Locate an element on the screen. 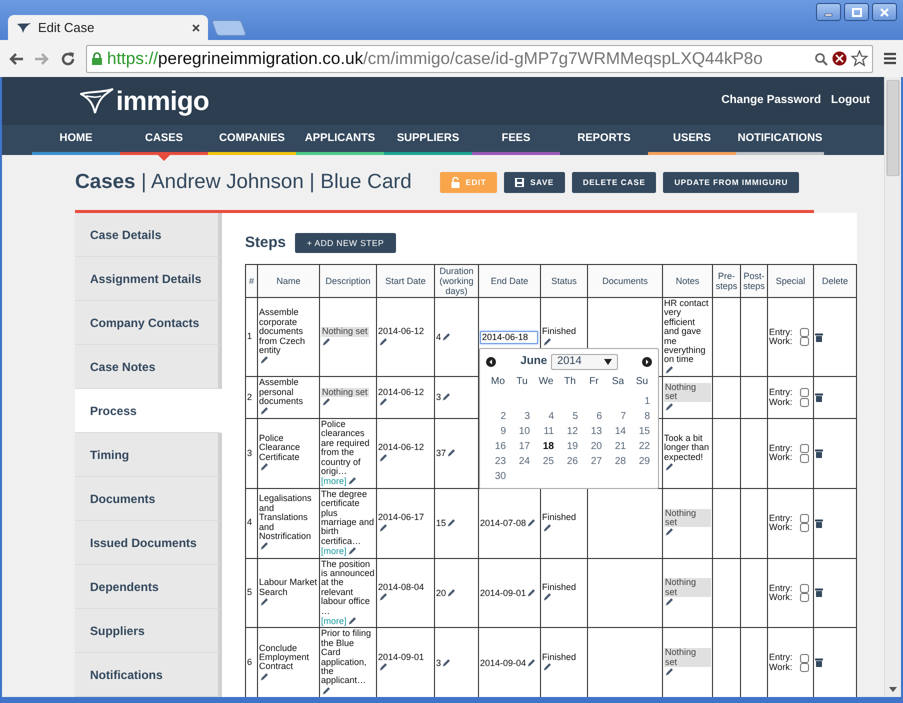 The width and height of the screenshot is (903, 703). nav-tab: CASES is located at coordinates (164, 140).